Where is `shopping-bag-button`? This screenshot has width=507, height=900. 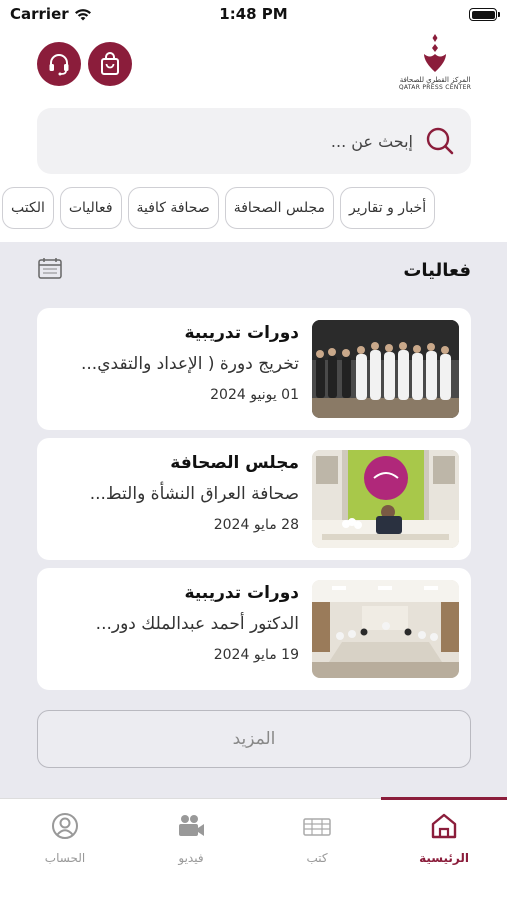 shopping-bag-button is located at coordinates (110, 64).